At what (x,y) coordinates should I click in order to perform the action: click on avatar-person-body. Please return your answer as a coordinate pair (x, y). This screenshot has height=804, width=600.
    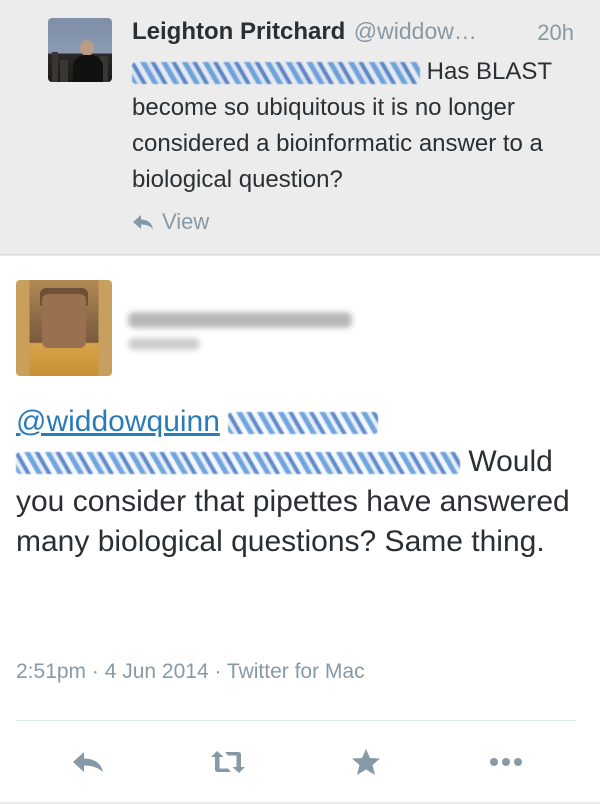
    Looking at the image, I should click on (88, 68).